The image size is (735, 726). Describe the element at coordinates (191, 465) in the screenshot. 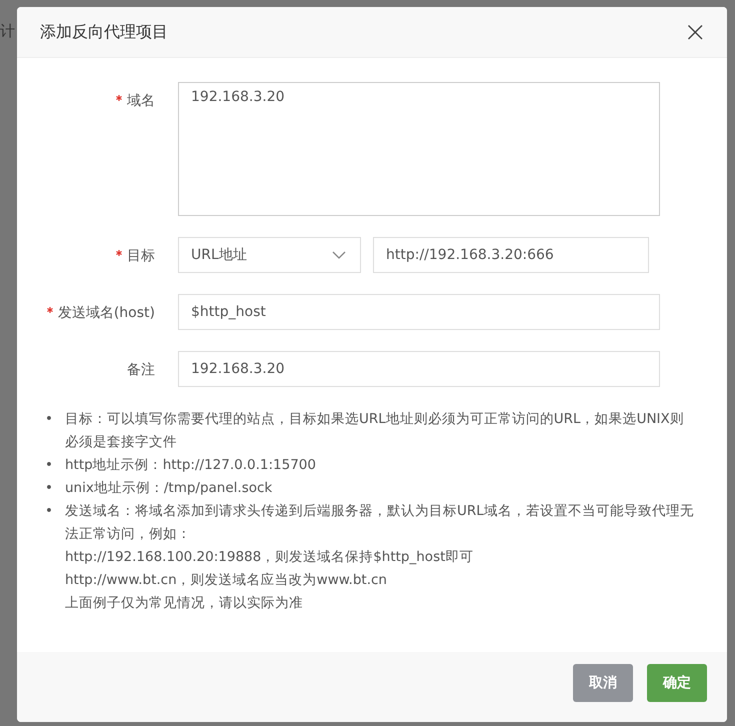

I see `note-text: http地址示例：http://127.0.0.1:15700` at that location.